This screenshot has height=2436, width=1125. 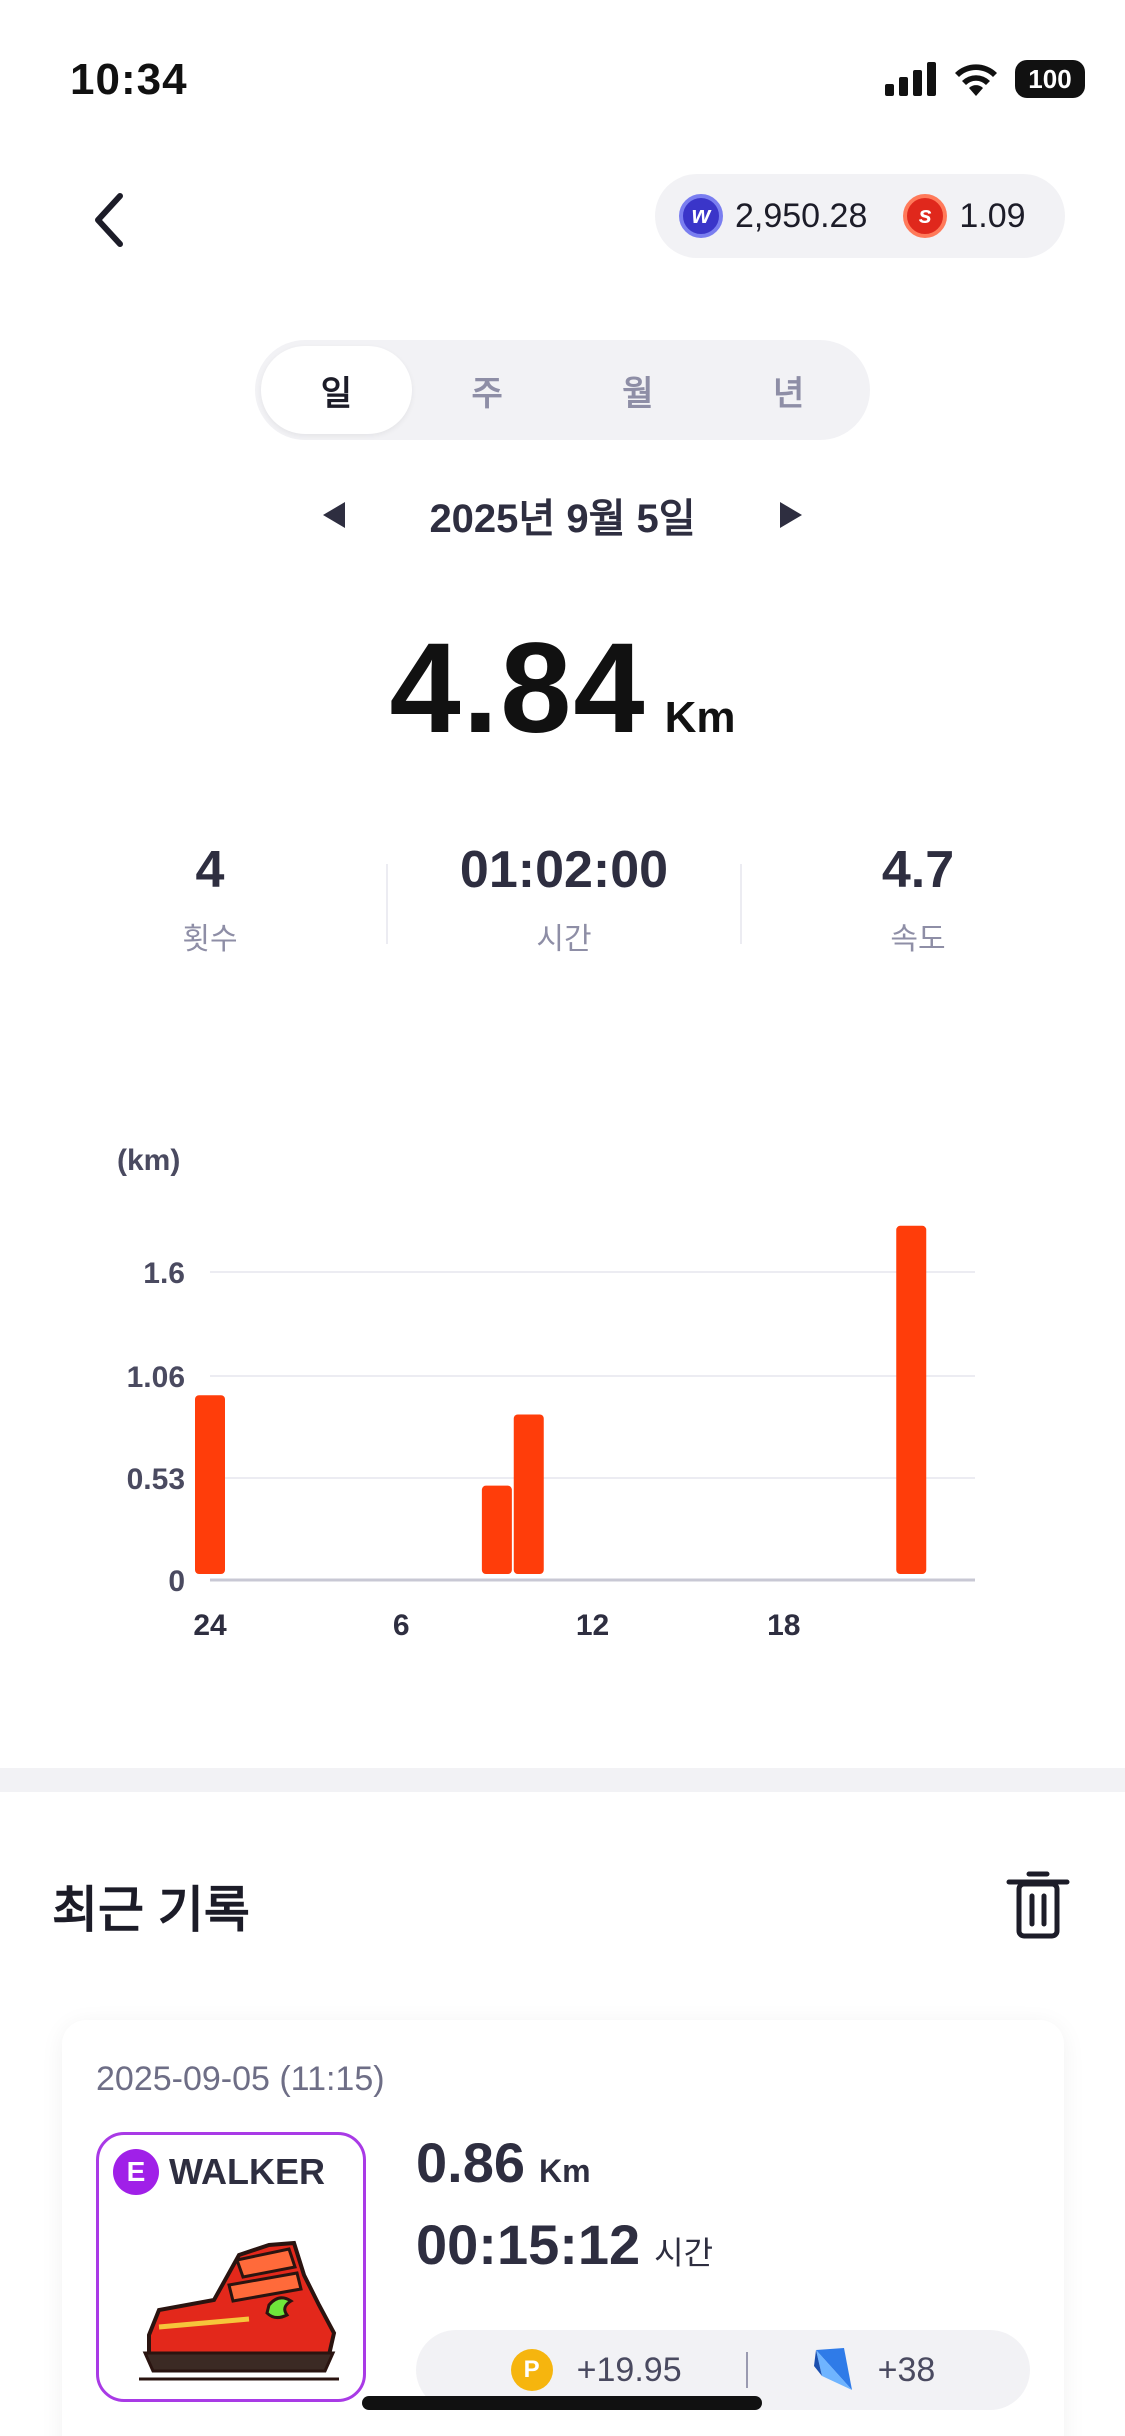 What do you see at coordinates (701, 216) in the screenshot?
I see `w-coin-icon: w` at bounding box center [701, 216].